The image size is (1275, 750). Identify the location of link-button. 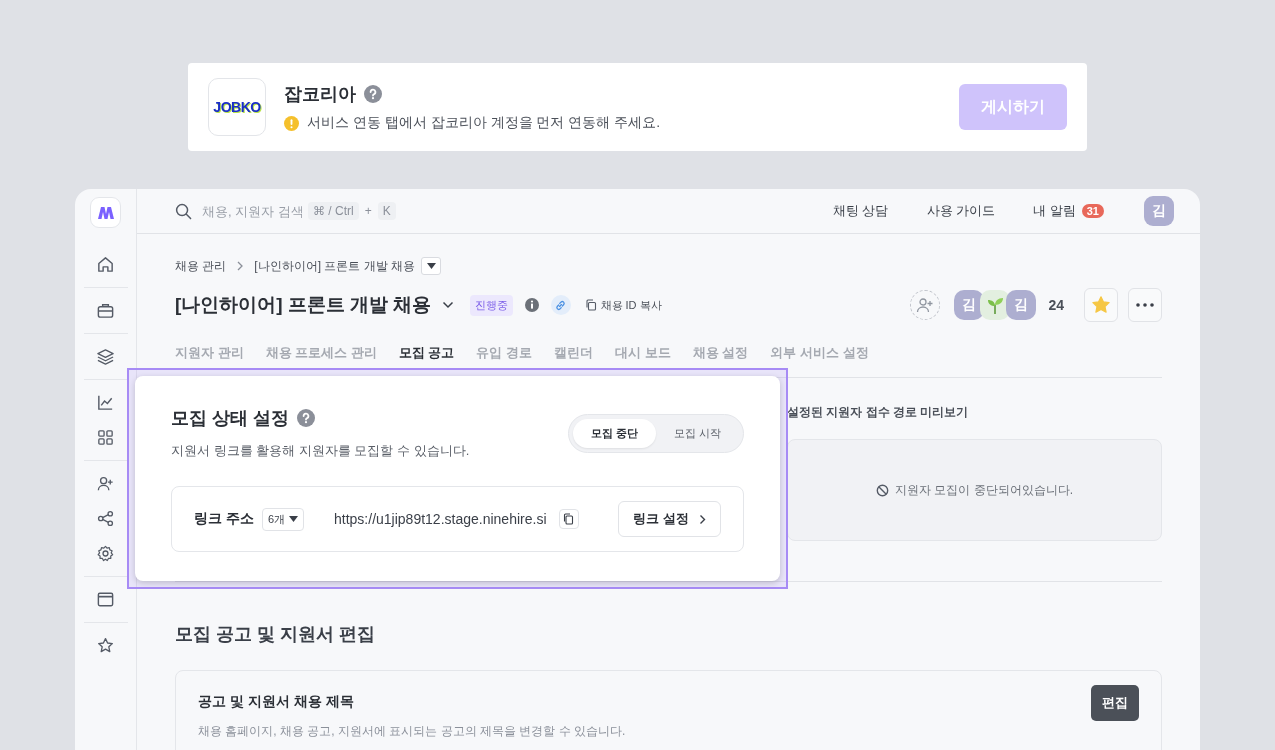
(560, 305).